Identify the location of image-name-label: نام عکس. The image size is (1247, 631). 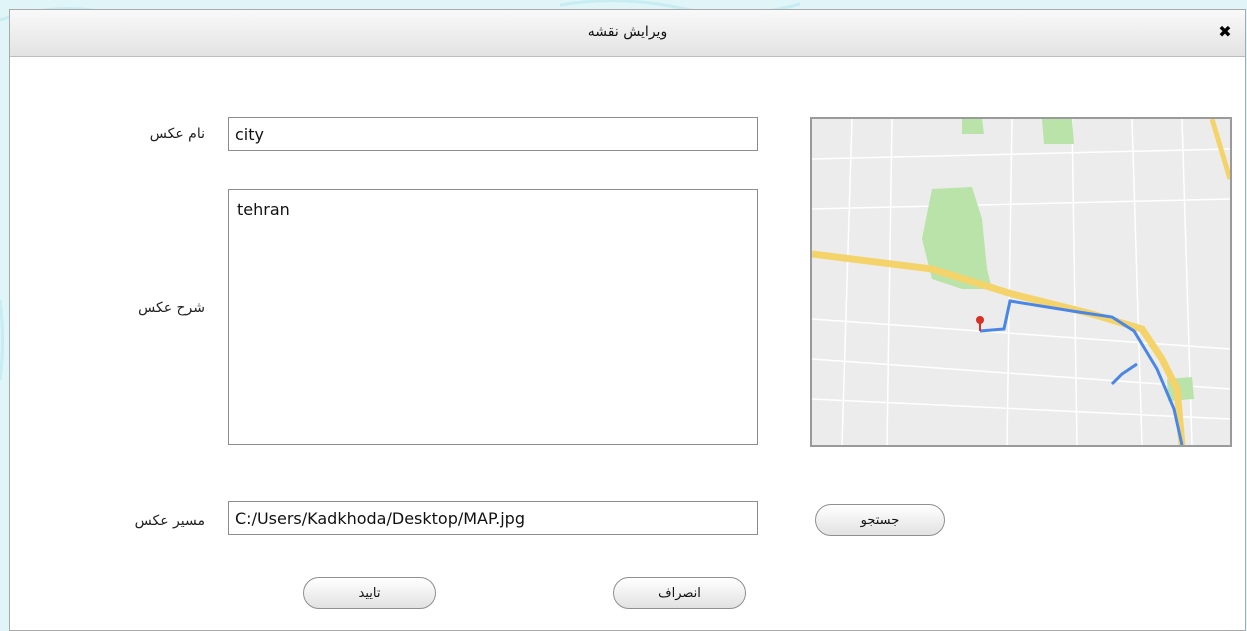
(177, 134).